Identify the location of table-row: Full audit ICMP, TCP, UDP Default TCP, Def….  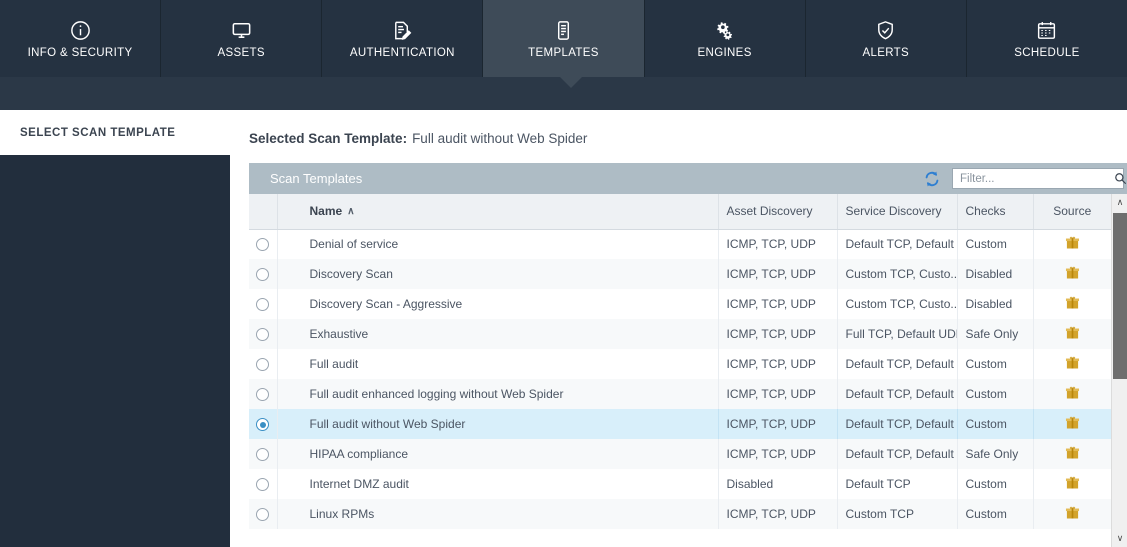
(680, 364).